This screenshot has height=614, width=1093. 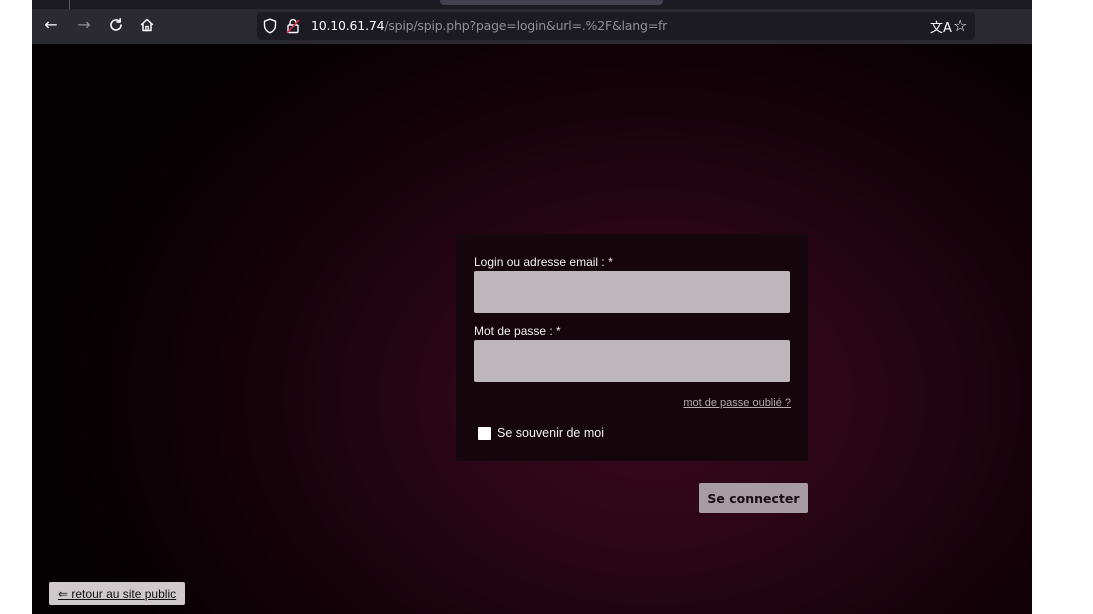 What do you see at coordinates (147, 25) in the screenshot?
I see `home-icon` at bounding box center [147, 25].